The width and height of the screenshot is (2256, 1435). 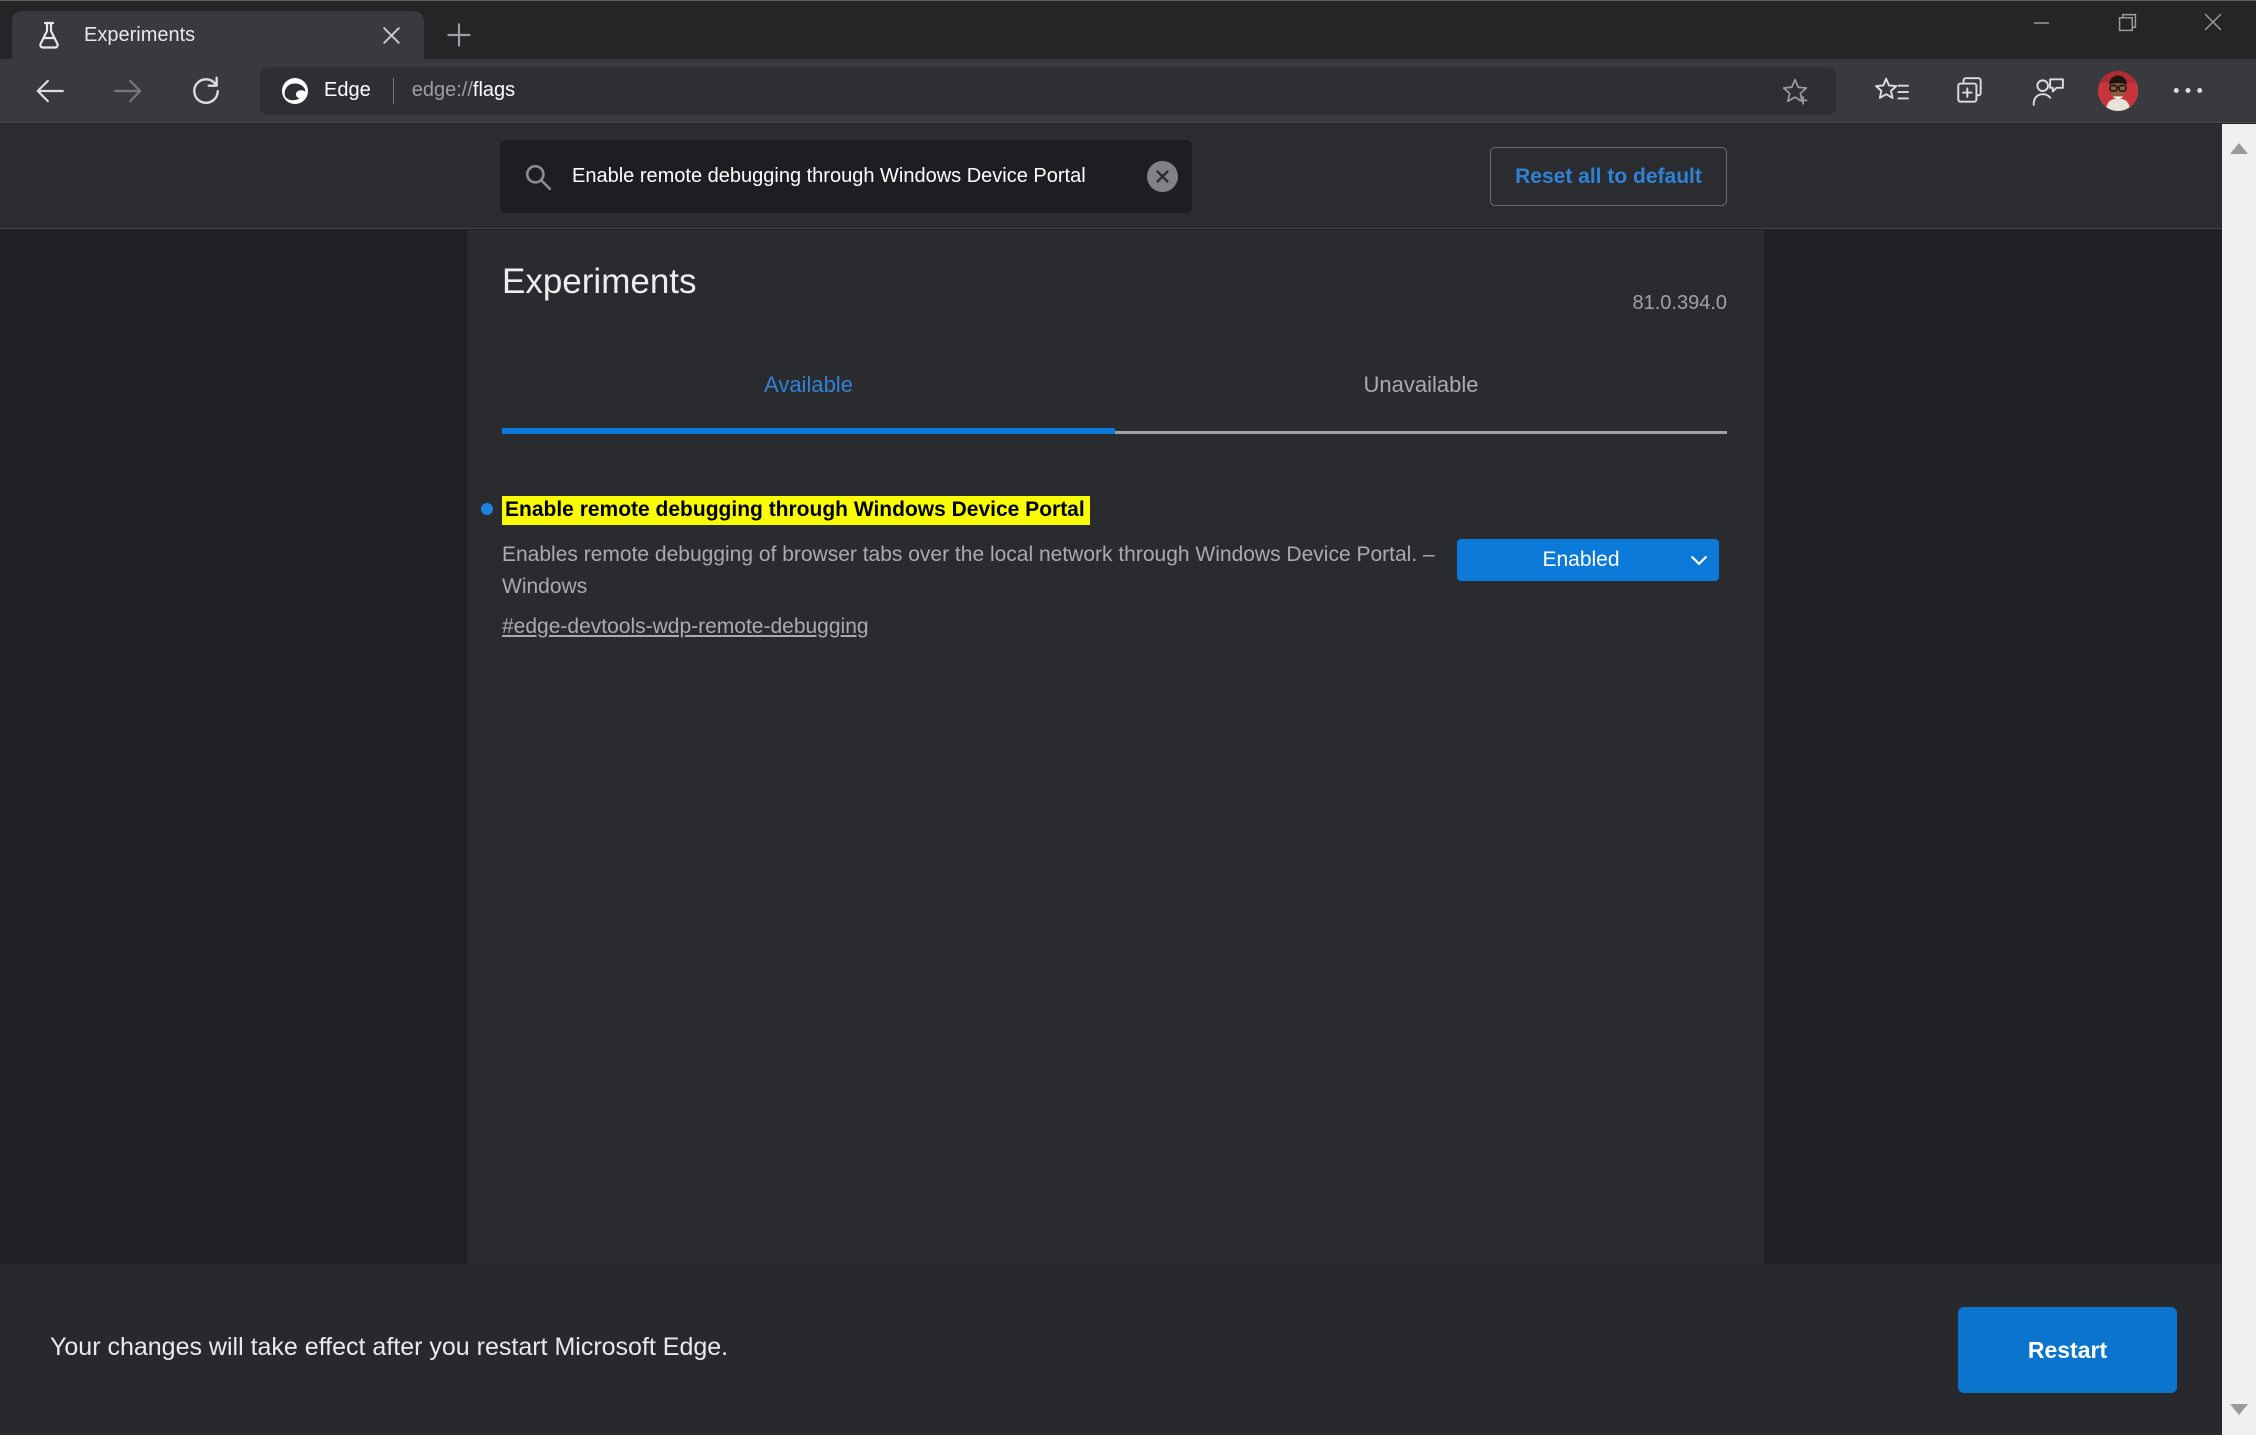 I want to click on favorites-button, so click(x=1892, y=91).